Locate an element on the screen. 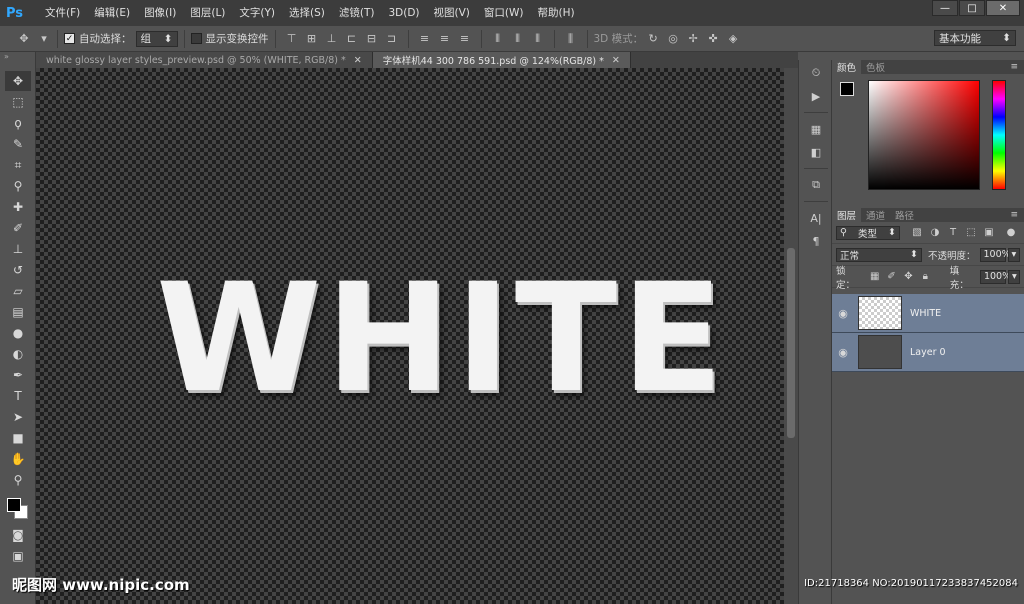 The width and height of the screenshot is (1024, 604). workspace-dropdown: 基本功能 ⬍ is located at coordinates (975, 38).